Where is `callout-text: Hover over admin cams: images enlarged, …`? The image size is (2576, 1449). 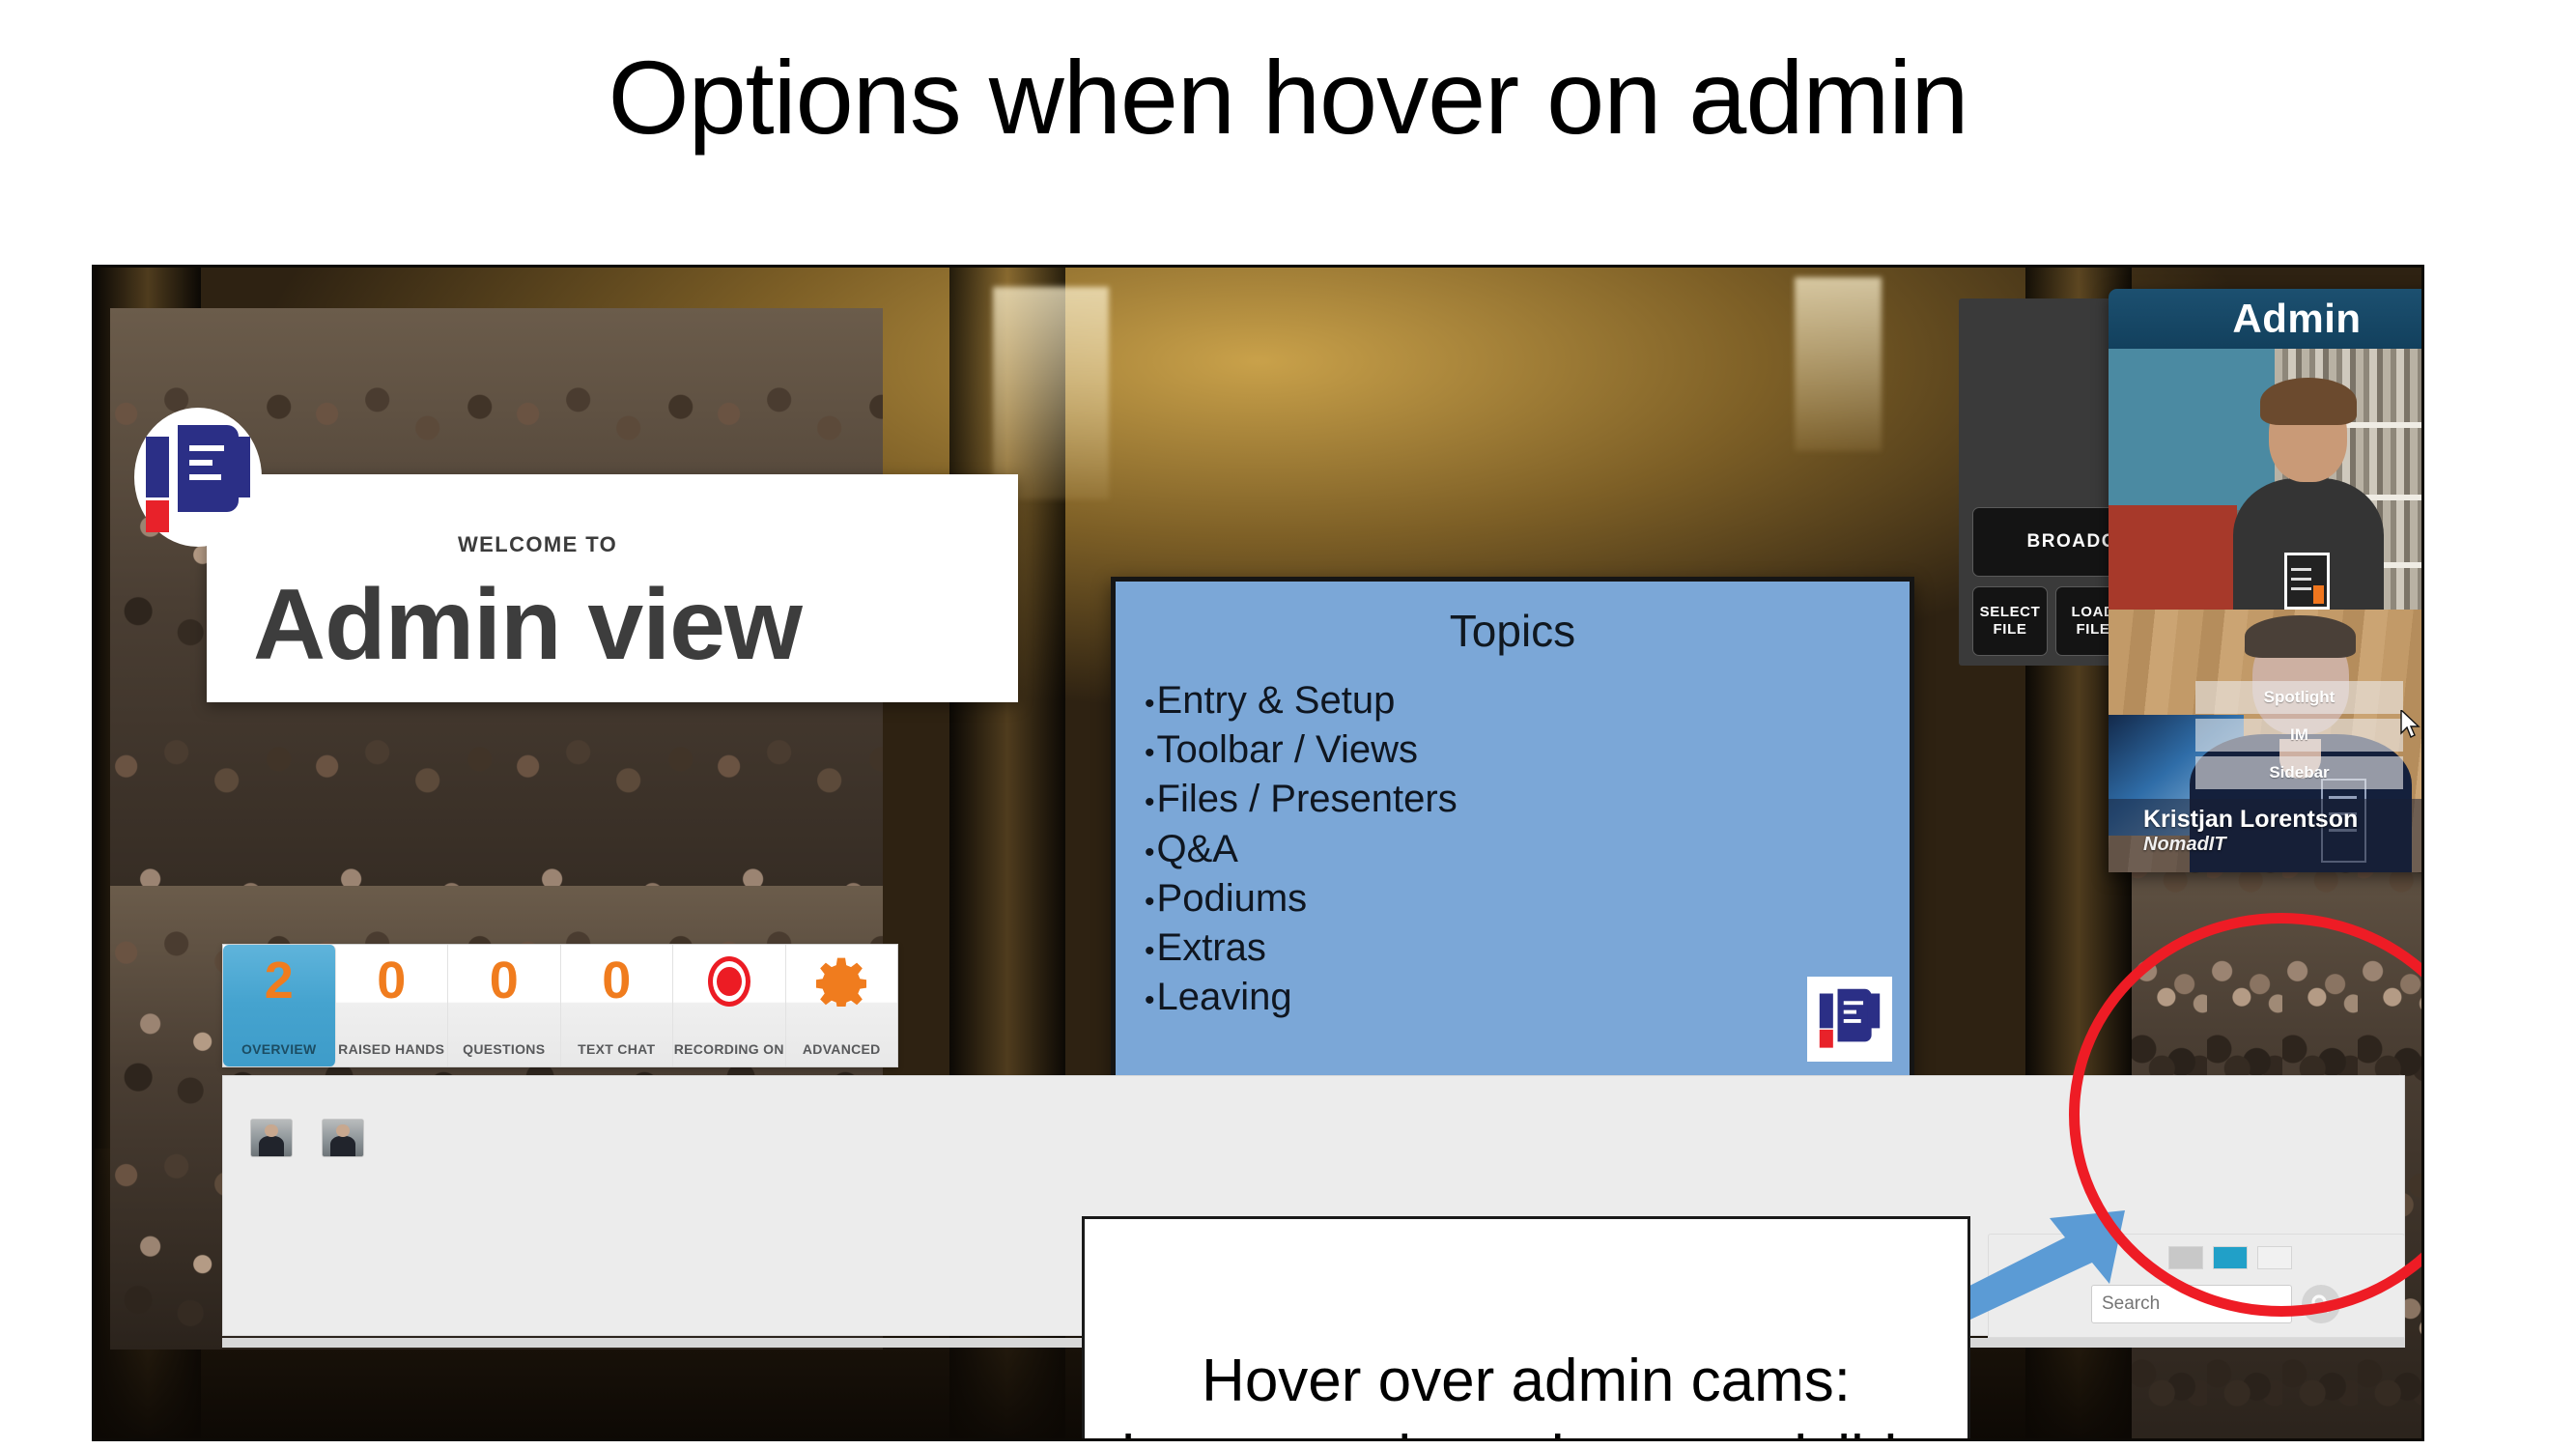
callout-text: Hover over admin cams: images enlarged, … is located at coordinates (1525, 1392).